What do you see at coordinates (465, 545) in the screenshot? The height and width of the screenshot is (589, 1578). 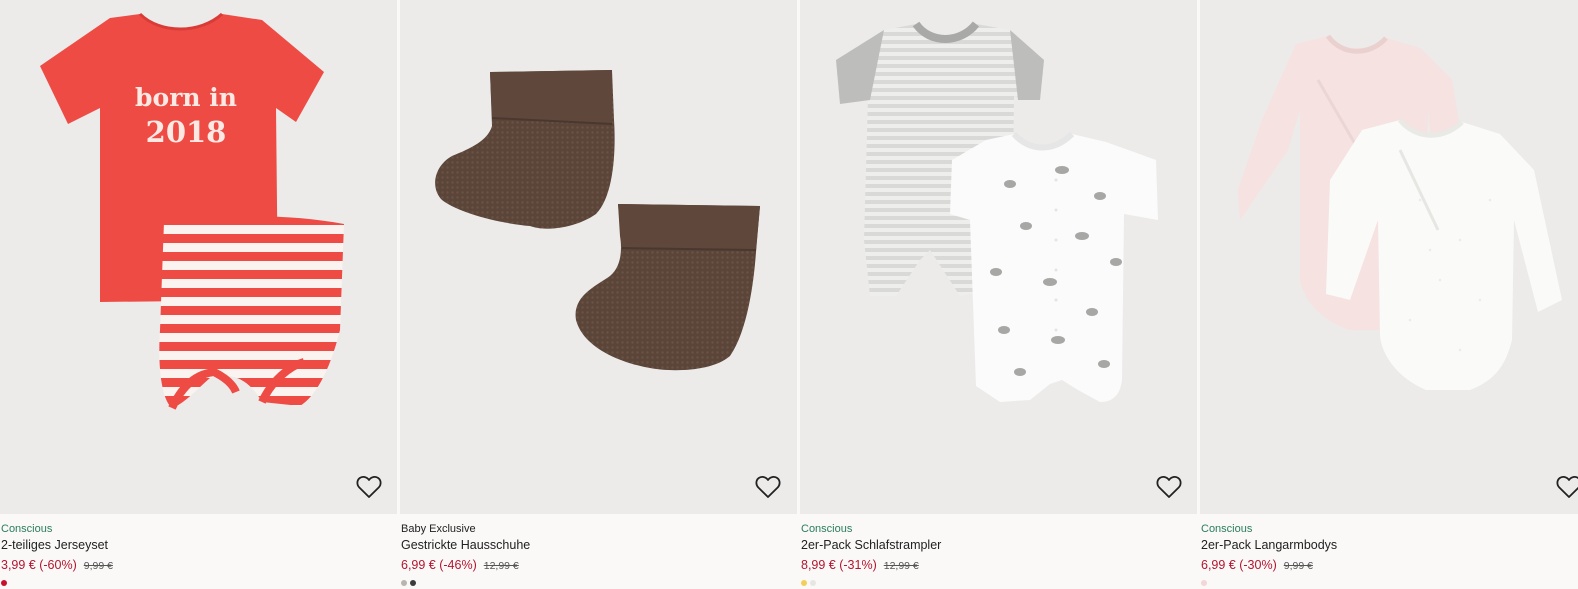 I see `product-title-link: Gestrickte Hausschuhe` at bounding box center [465, 545].